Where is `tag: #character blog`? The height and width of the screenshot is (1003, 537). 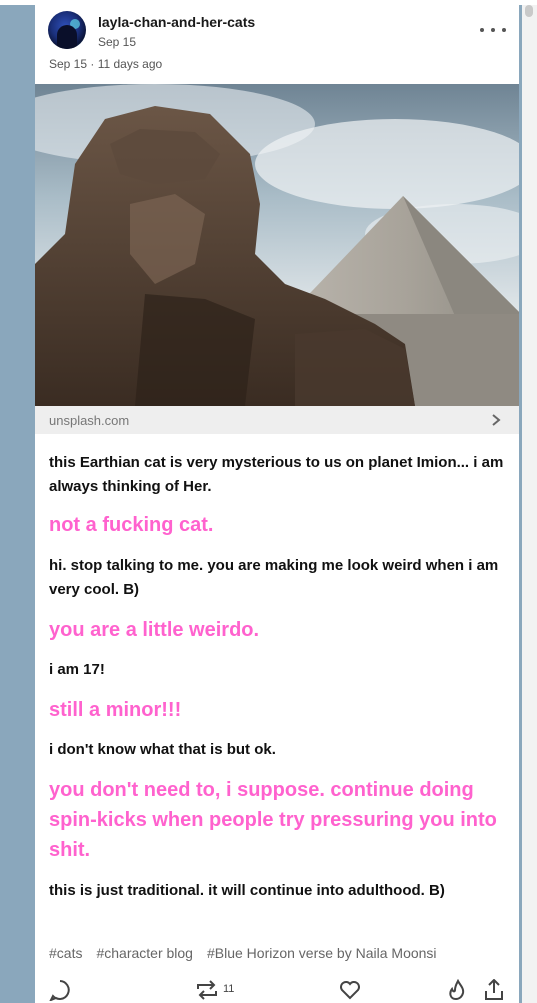
tag: #character blog is located at coordinates (144, 953).